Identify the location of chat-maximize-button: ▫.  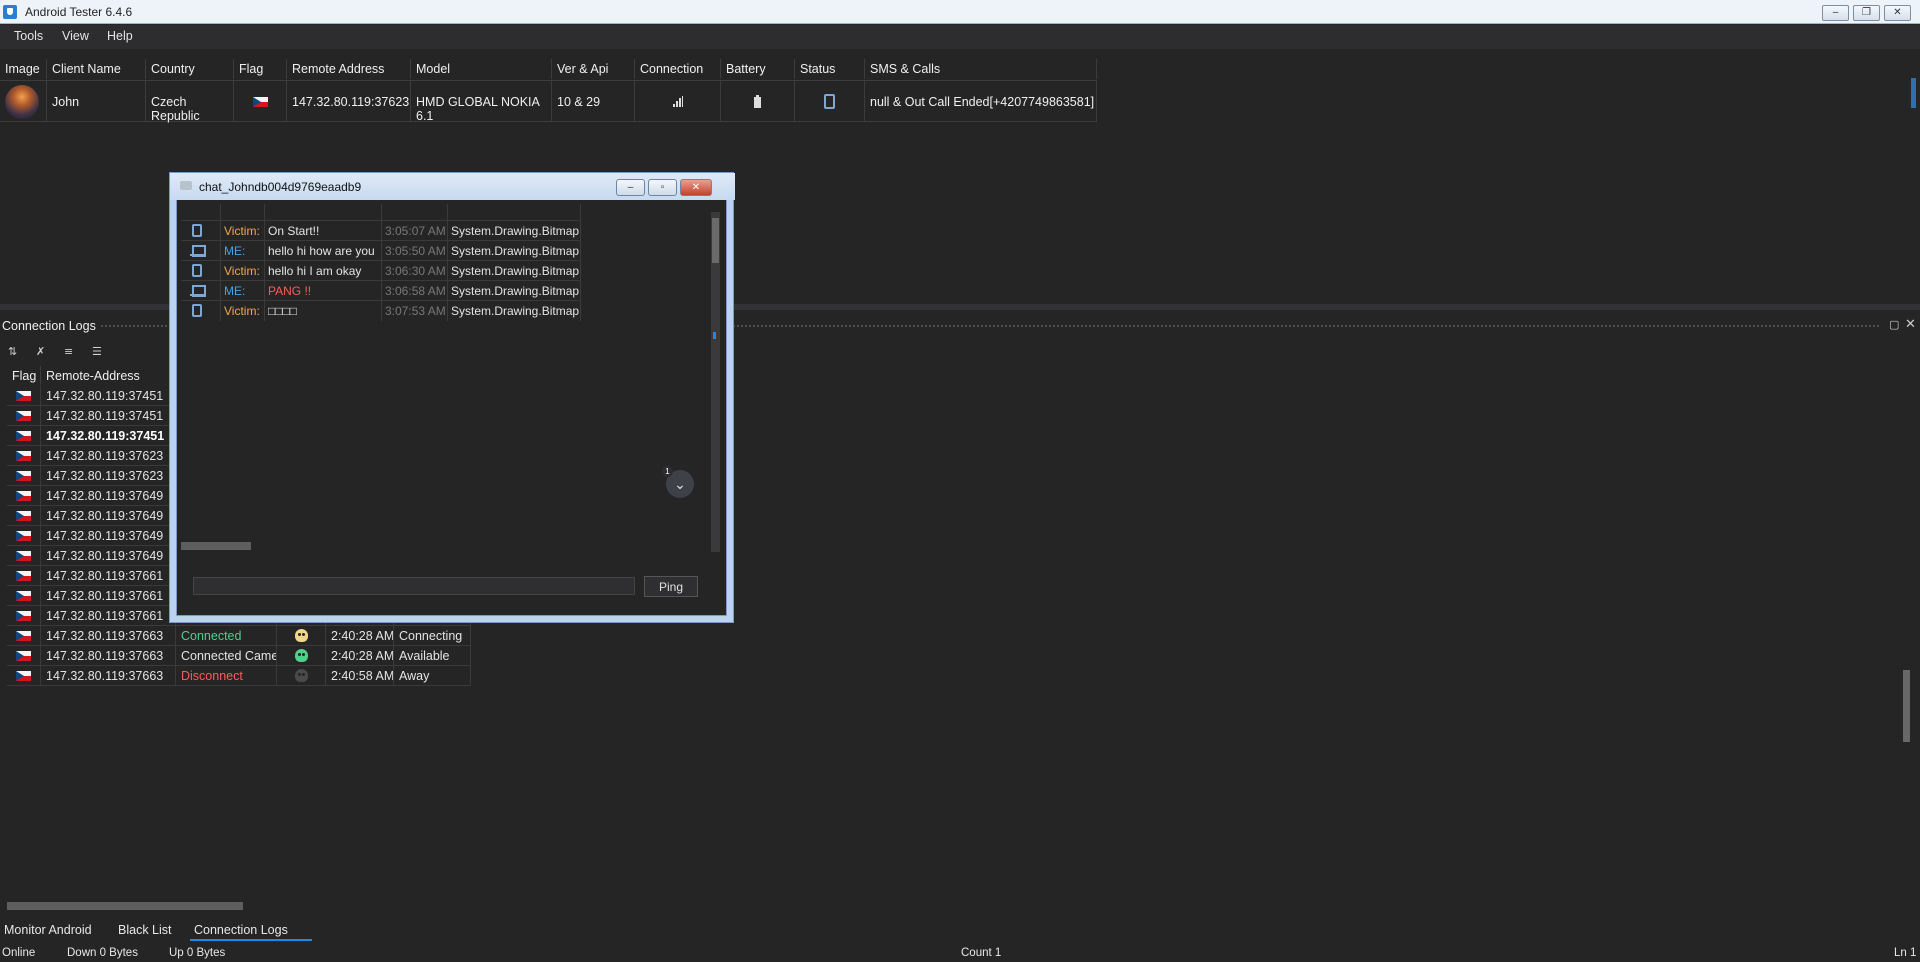
(662, 187).